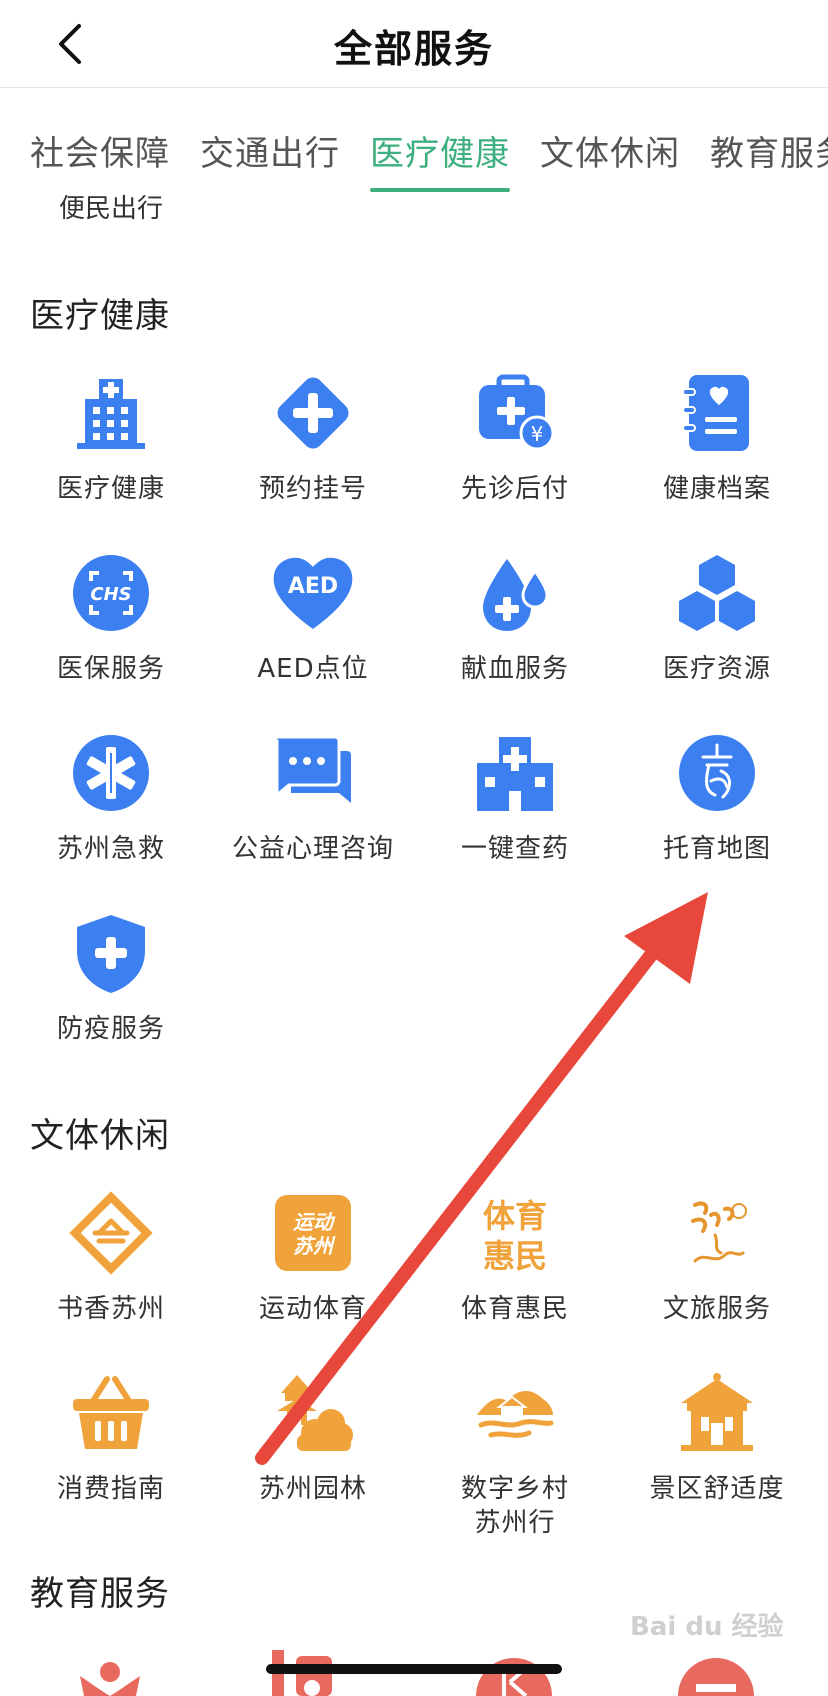  I want to click on sport-benefit-icon: 体育 惠民, so click(515, 1233).